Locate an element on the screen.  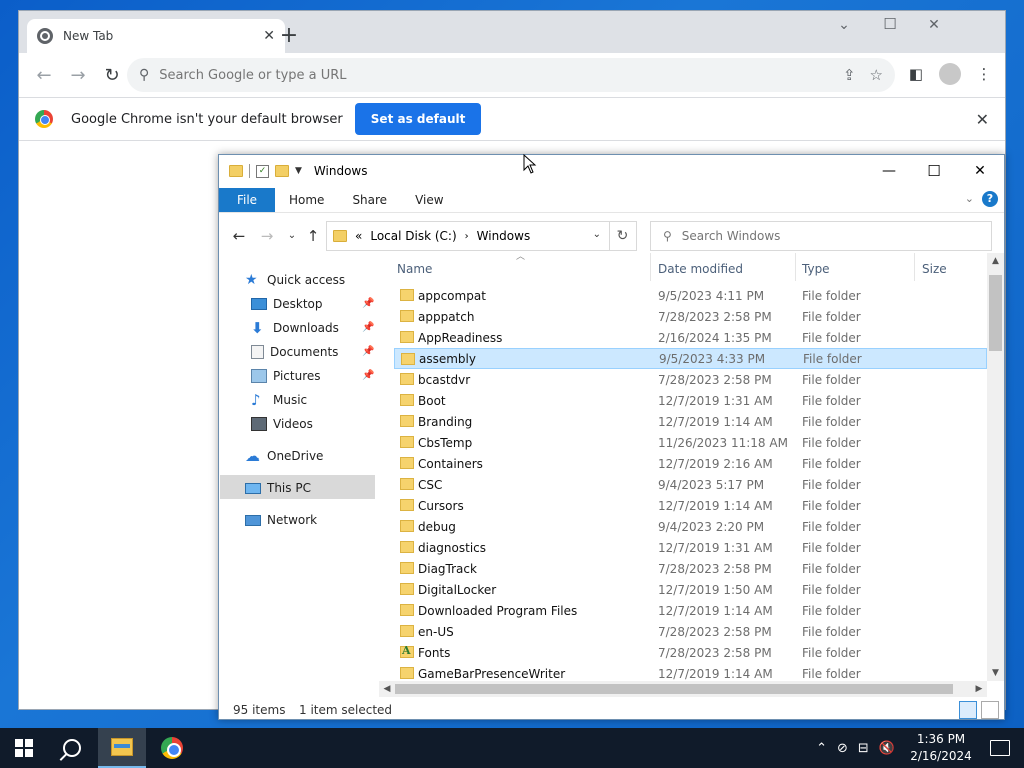
vertical-scroll-thumb is located at coordinates (995, 313).